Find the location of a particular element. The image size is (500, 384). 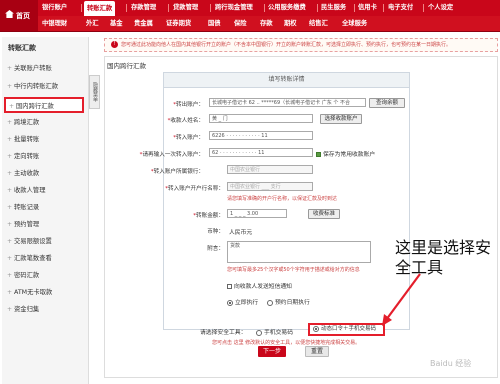

nav-credit-card: 信用卡 is located at coordinates (367, 7).